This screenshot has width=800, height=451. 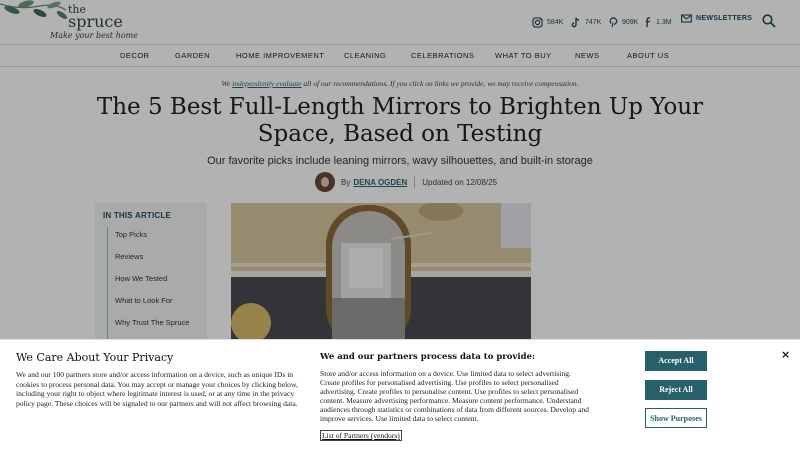 What do you see at coordinates (107, 286) in the screenshot?
I see `toc-divider` at bounding box center [107, 286].